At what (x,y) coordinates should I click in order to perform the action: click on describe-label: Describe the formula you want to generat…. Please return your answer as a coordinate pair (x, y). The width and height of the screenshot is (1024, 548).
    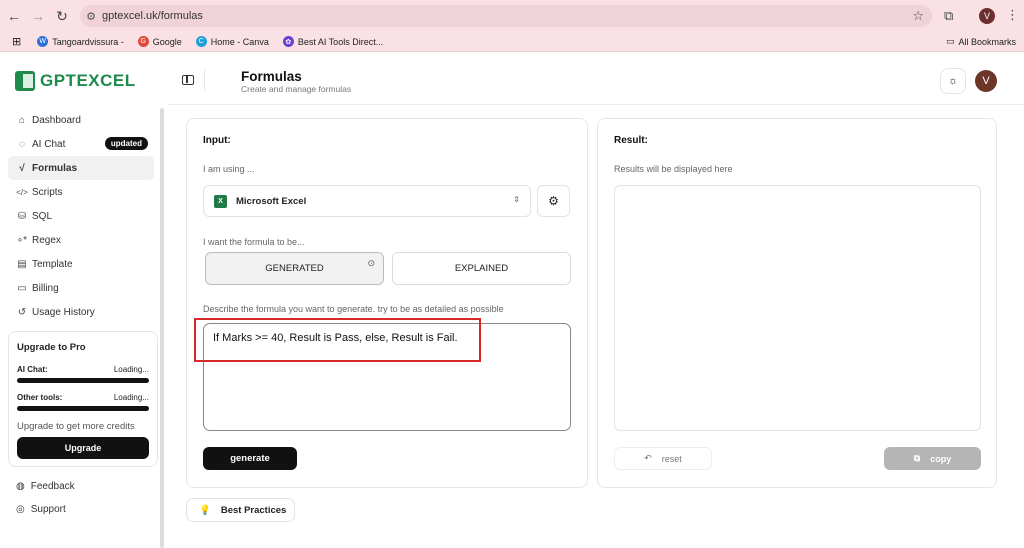
    Looking at the image, I should click on (353, 309).